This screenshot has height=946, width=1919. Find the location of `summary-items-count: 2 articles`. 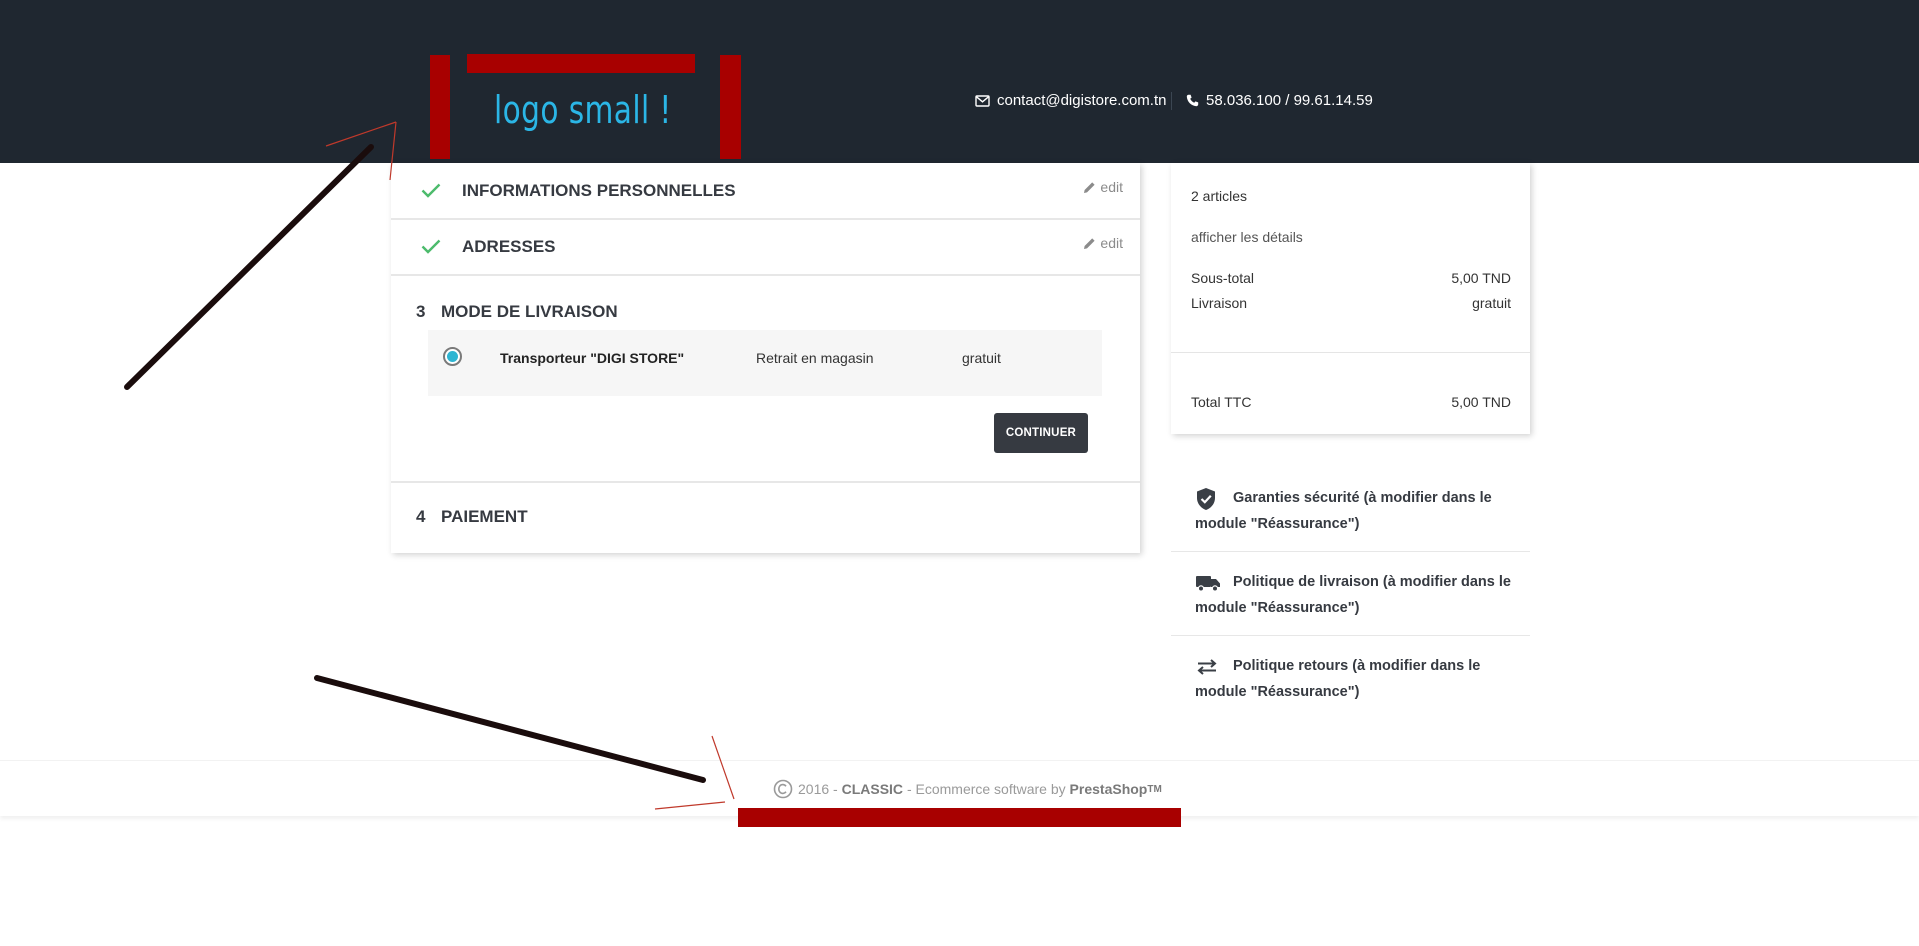

summary-items-count: 2 articles is located at coordinates (1351, 196).